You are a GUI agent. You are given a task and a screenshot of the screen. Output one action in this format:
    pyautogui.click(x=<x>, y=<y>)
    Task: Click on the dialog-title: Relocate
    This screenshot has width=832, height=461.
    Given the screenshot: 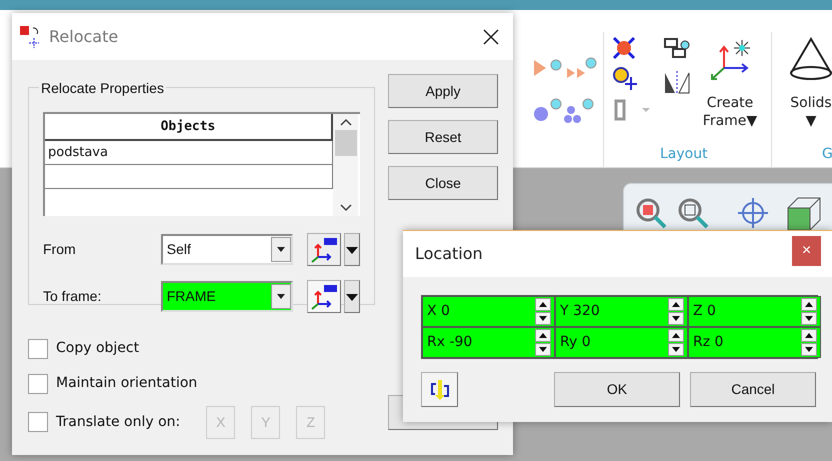 What is the action you would take?
    pyautogui.click(x=83, y=37)
    